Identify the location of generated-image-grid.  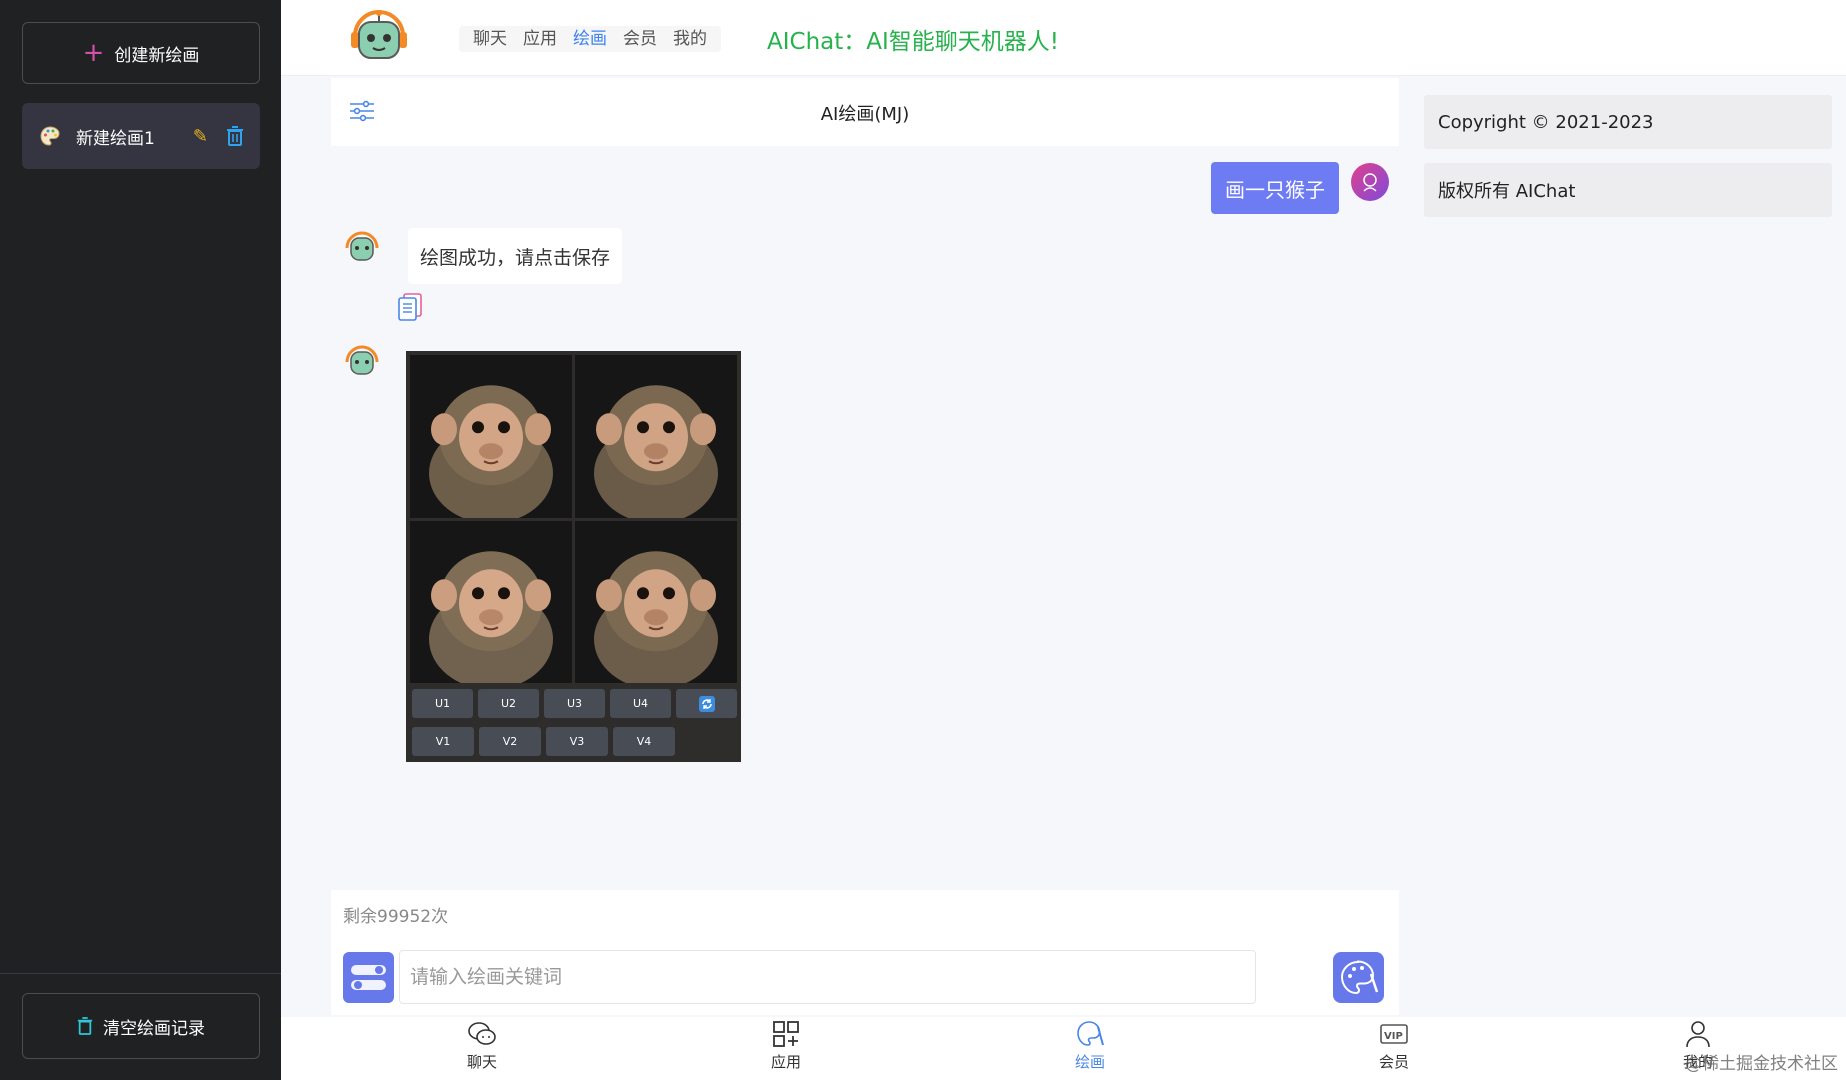
(573, 519).